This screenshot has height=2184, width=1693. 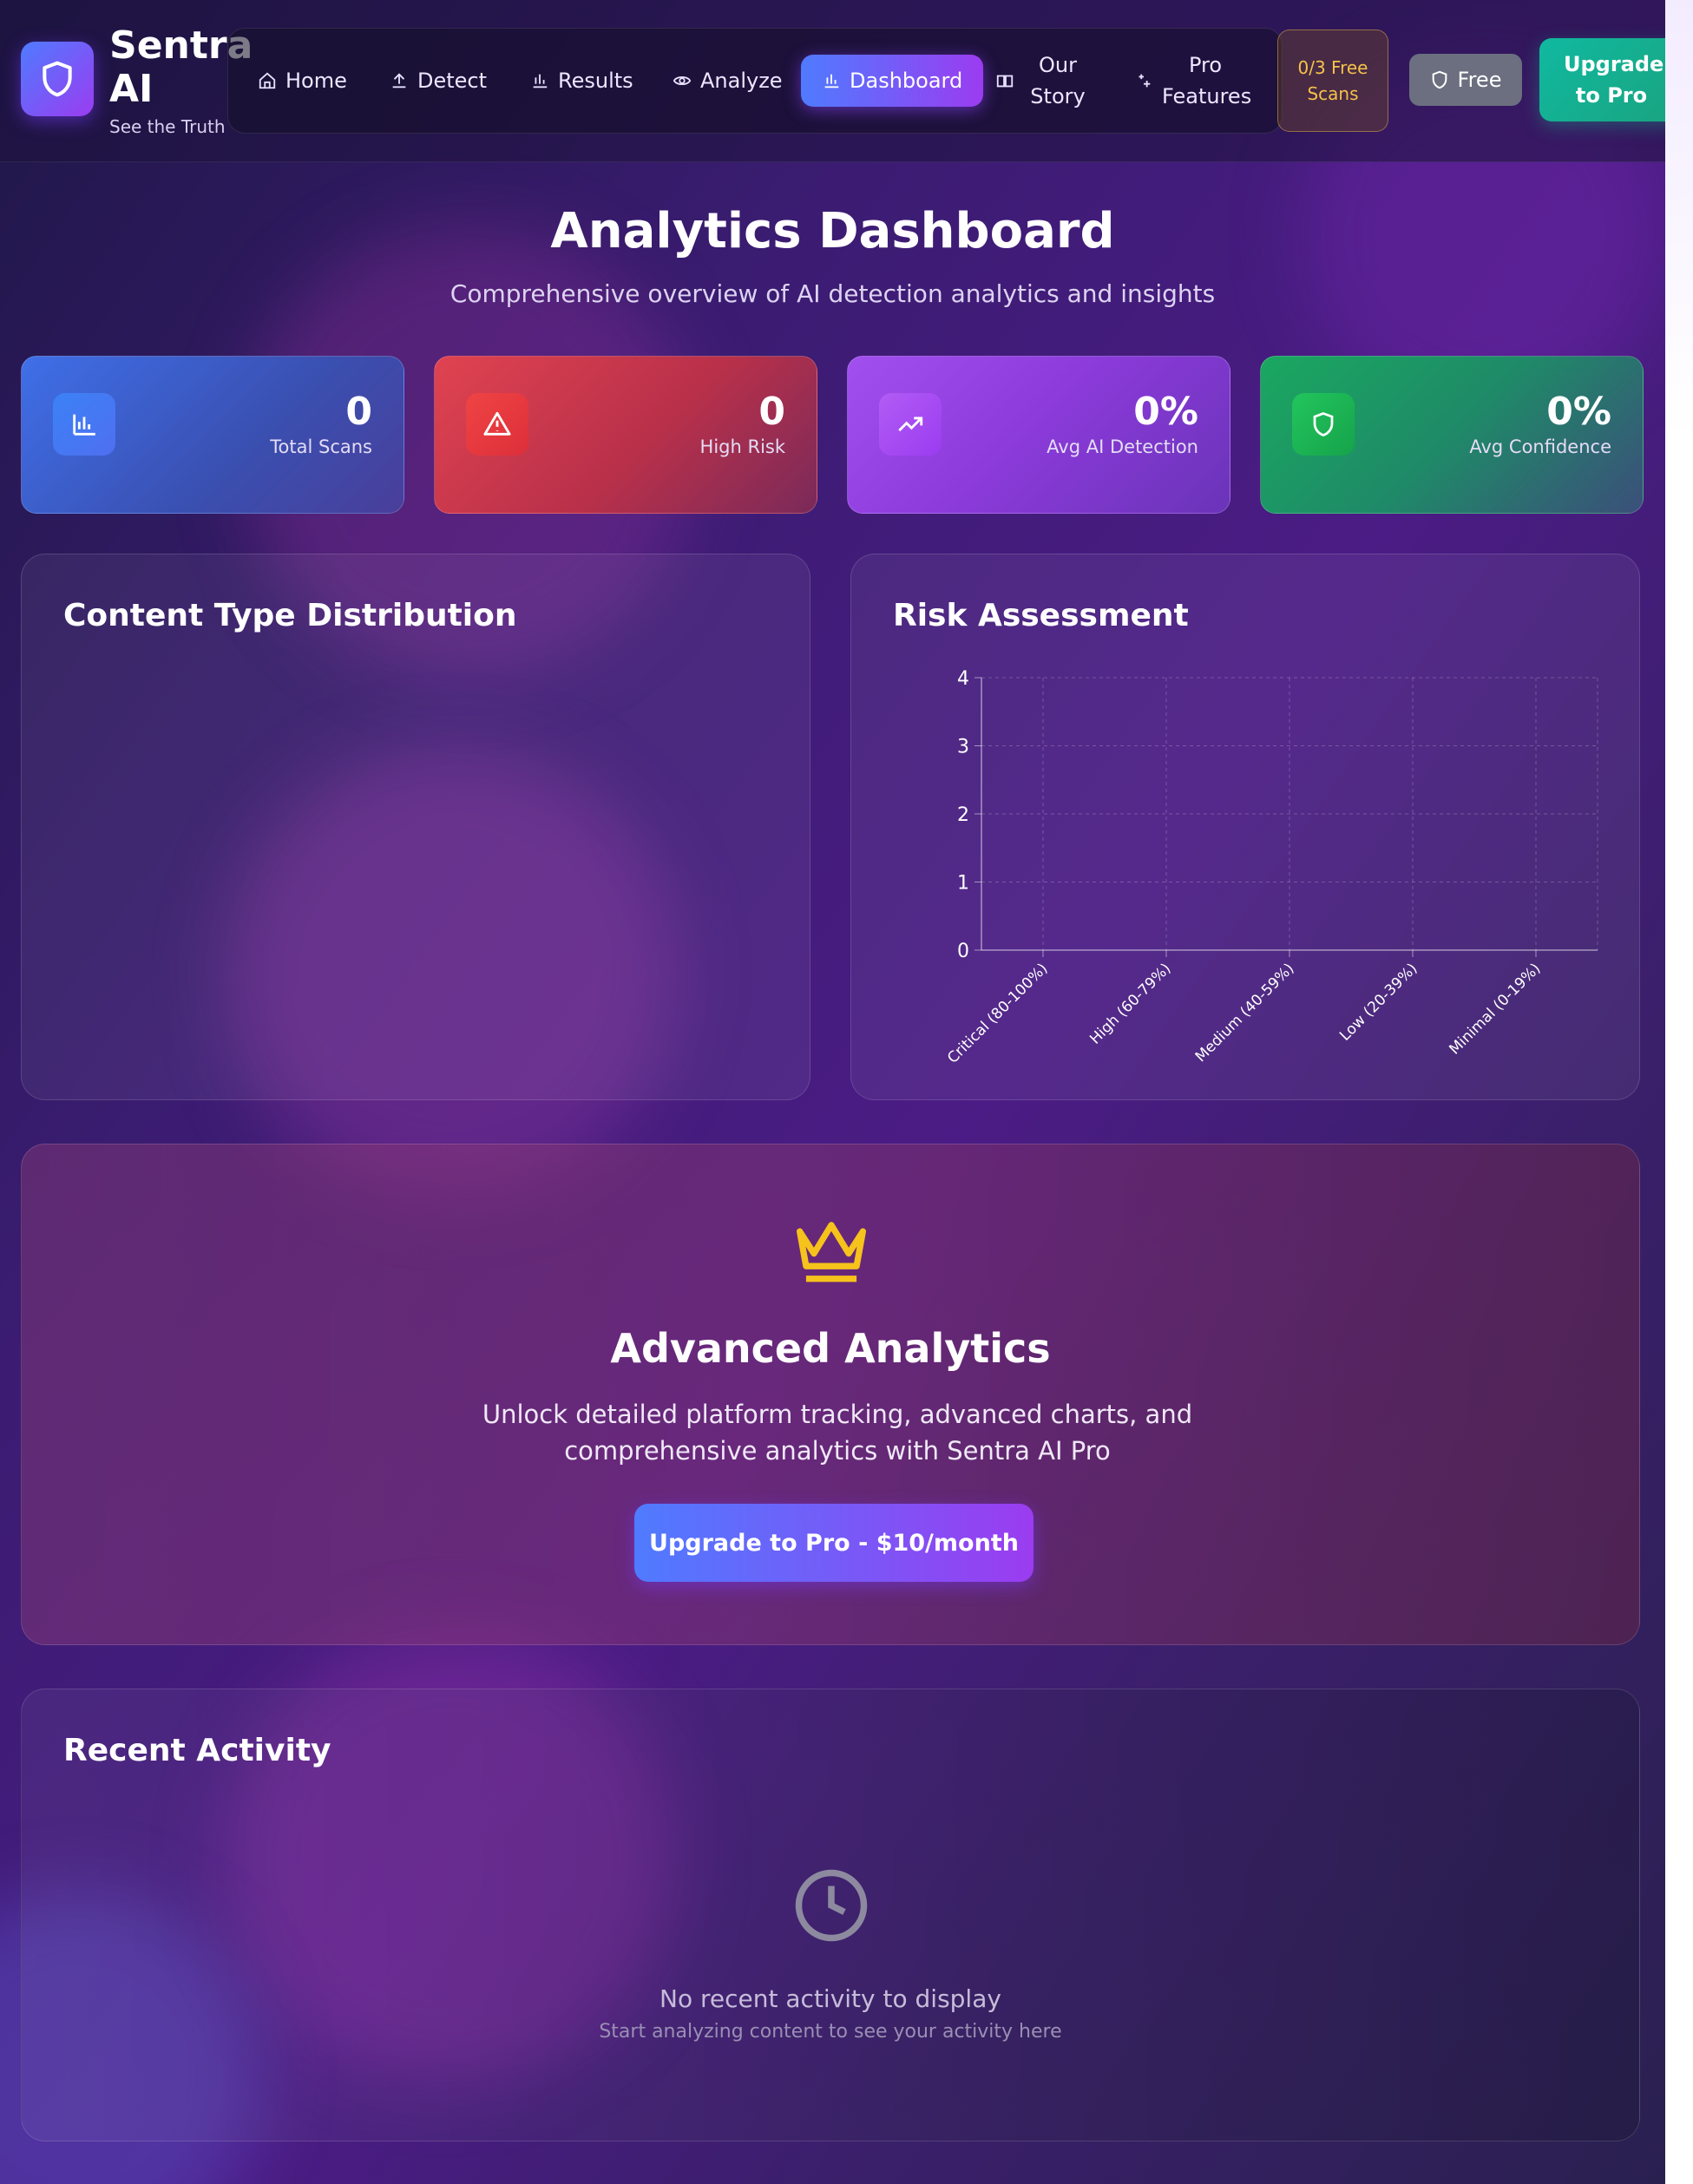 What do you see at coordinates (963, 951) in the screenshot?
I see `y-tick-label: 0` at bounding box center [963, 951].